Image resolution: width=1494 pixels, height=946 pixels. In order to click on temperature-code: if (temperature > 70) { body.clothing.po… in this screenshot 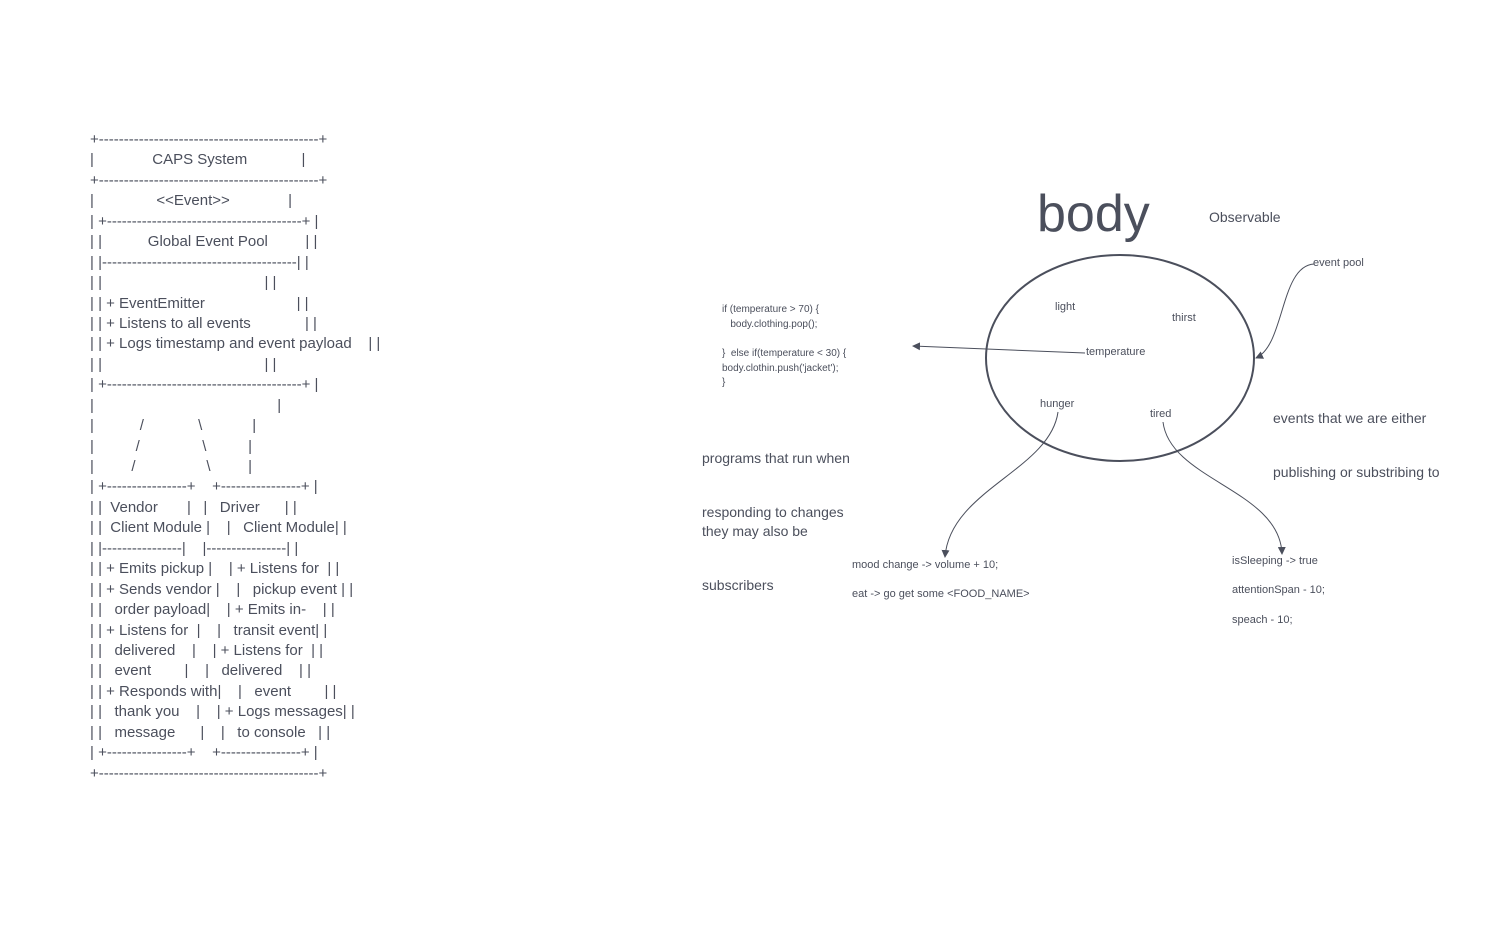, I will do `click(784, 347)`.